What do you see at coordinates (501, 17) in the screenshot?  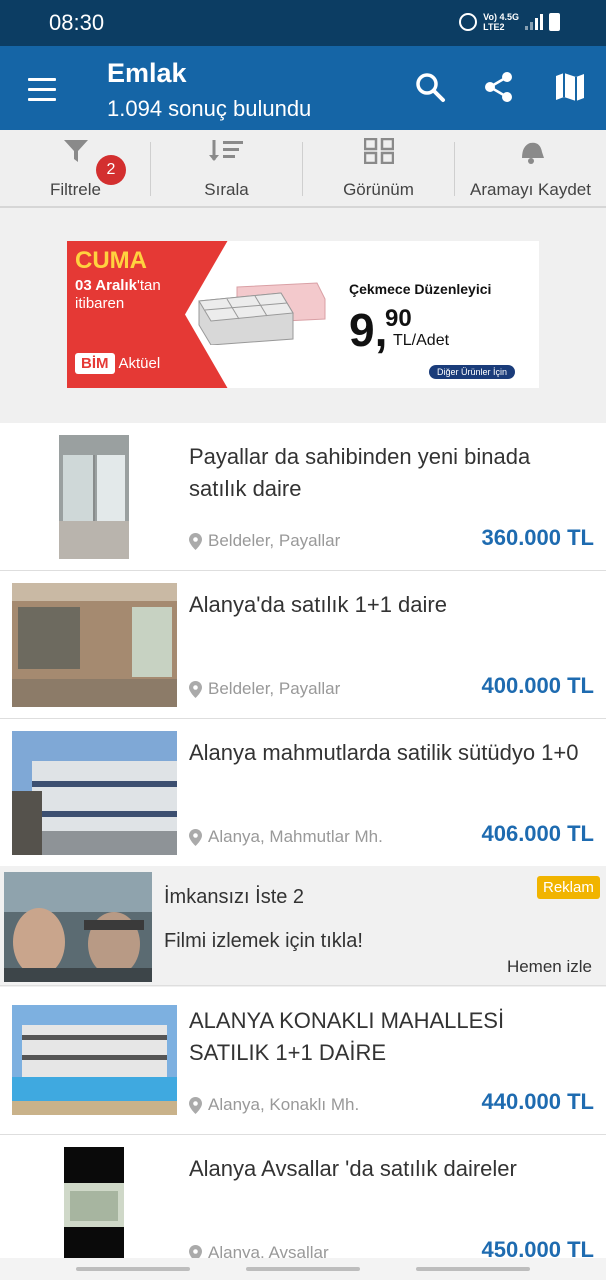 I see `network-top-label: Vo) 4.5G` at bounding box center [501, 17].